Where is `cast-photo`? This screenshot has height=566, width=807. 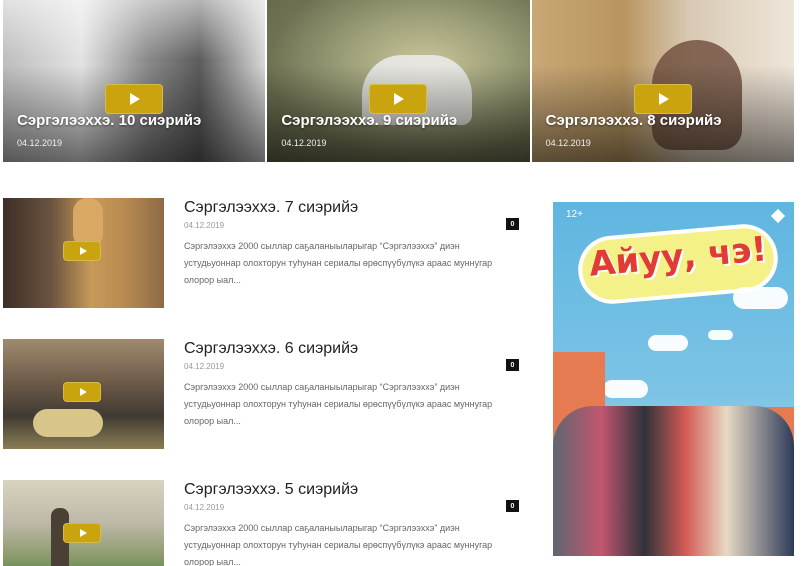 cast-photo is located at coordinates (673, 481).